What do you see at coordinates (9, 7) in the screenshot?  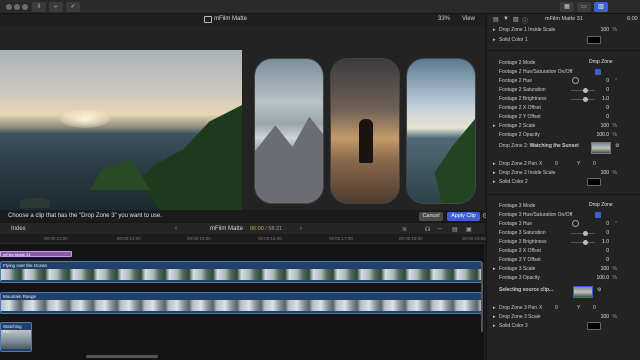 I see `close-window-icon` at bounding box center [9, 7].